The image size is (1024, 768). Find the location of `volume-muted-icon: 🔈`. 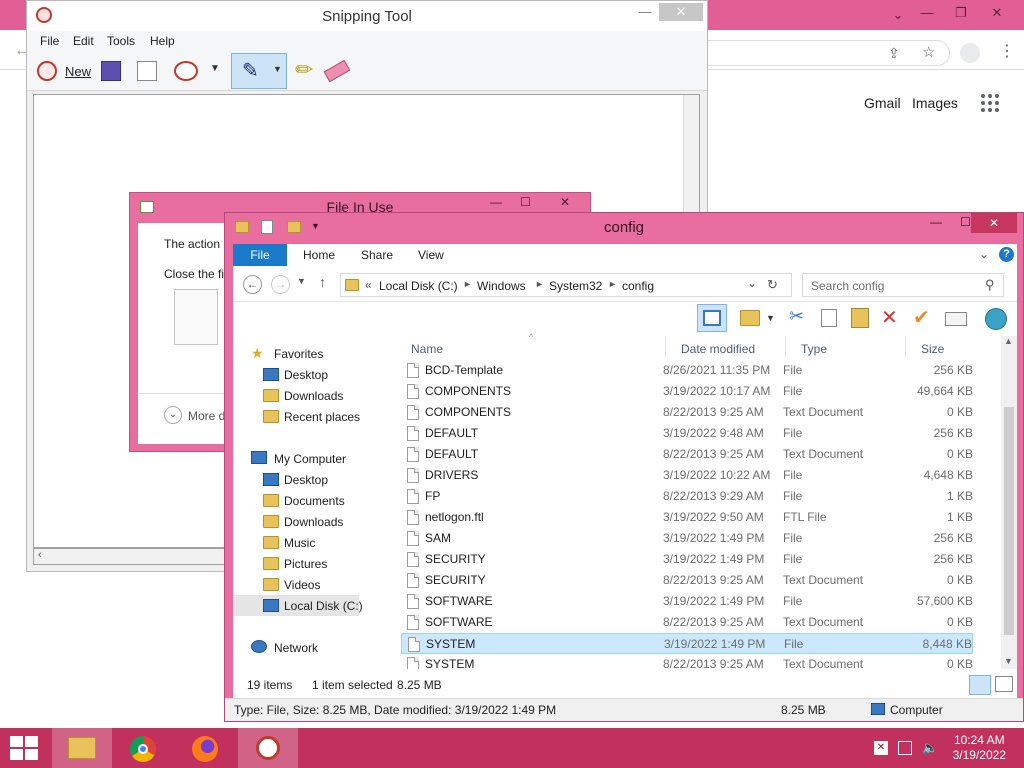

volume-muted-icon: 🔈 is located at coordinates (930, 748).